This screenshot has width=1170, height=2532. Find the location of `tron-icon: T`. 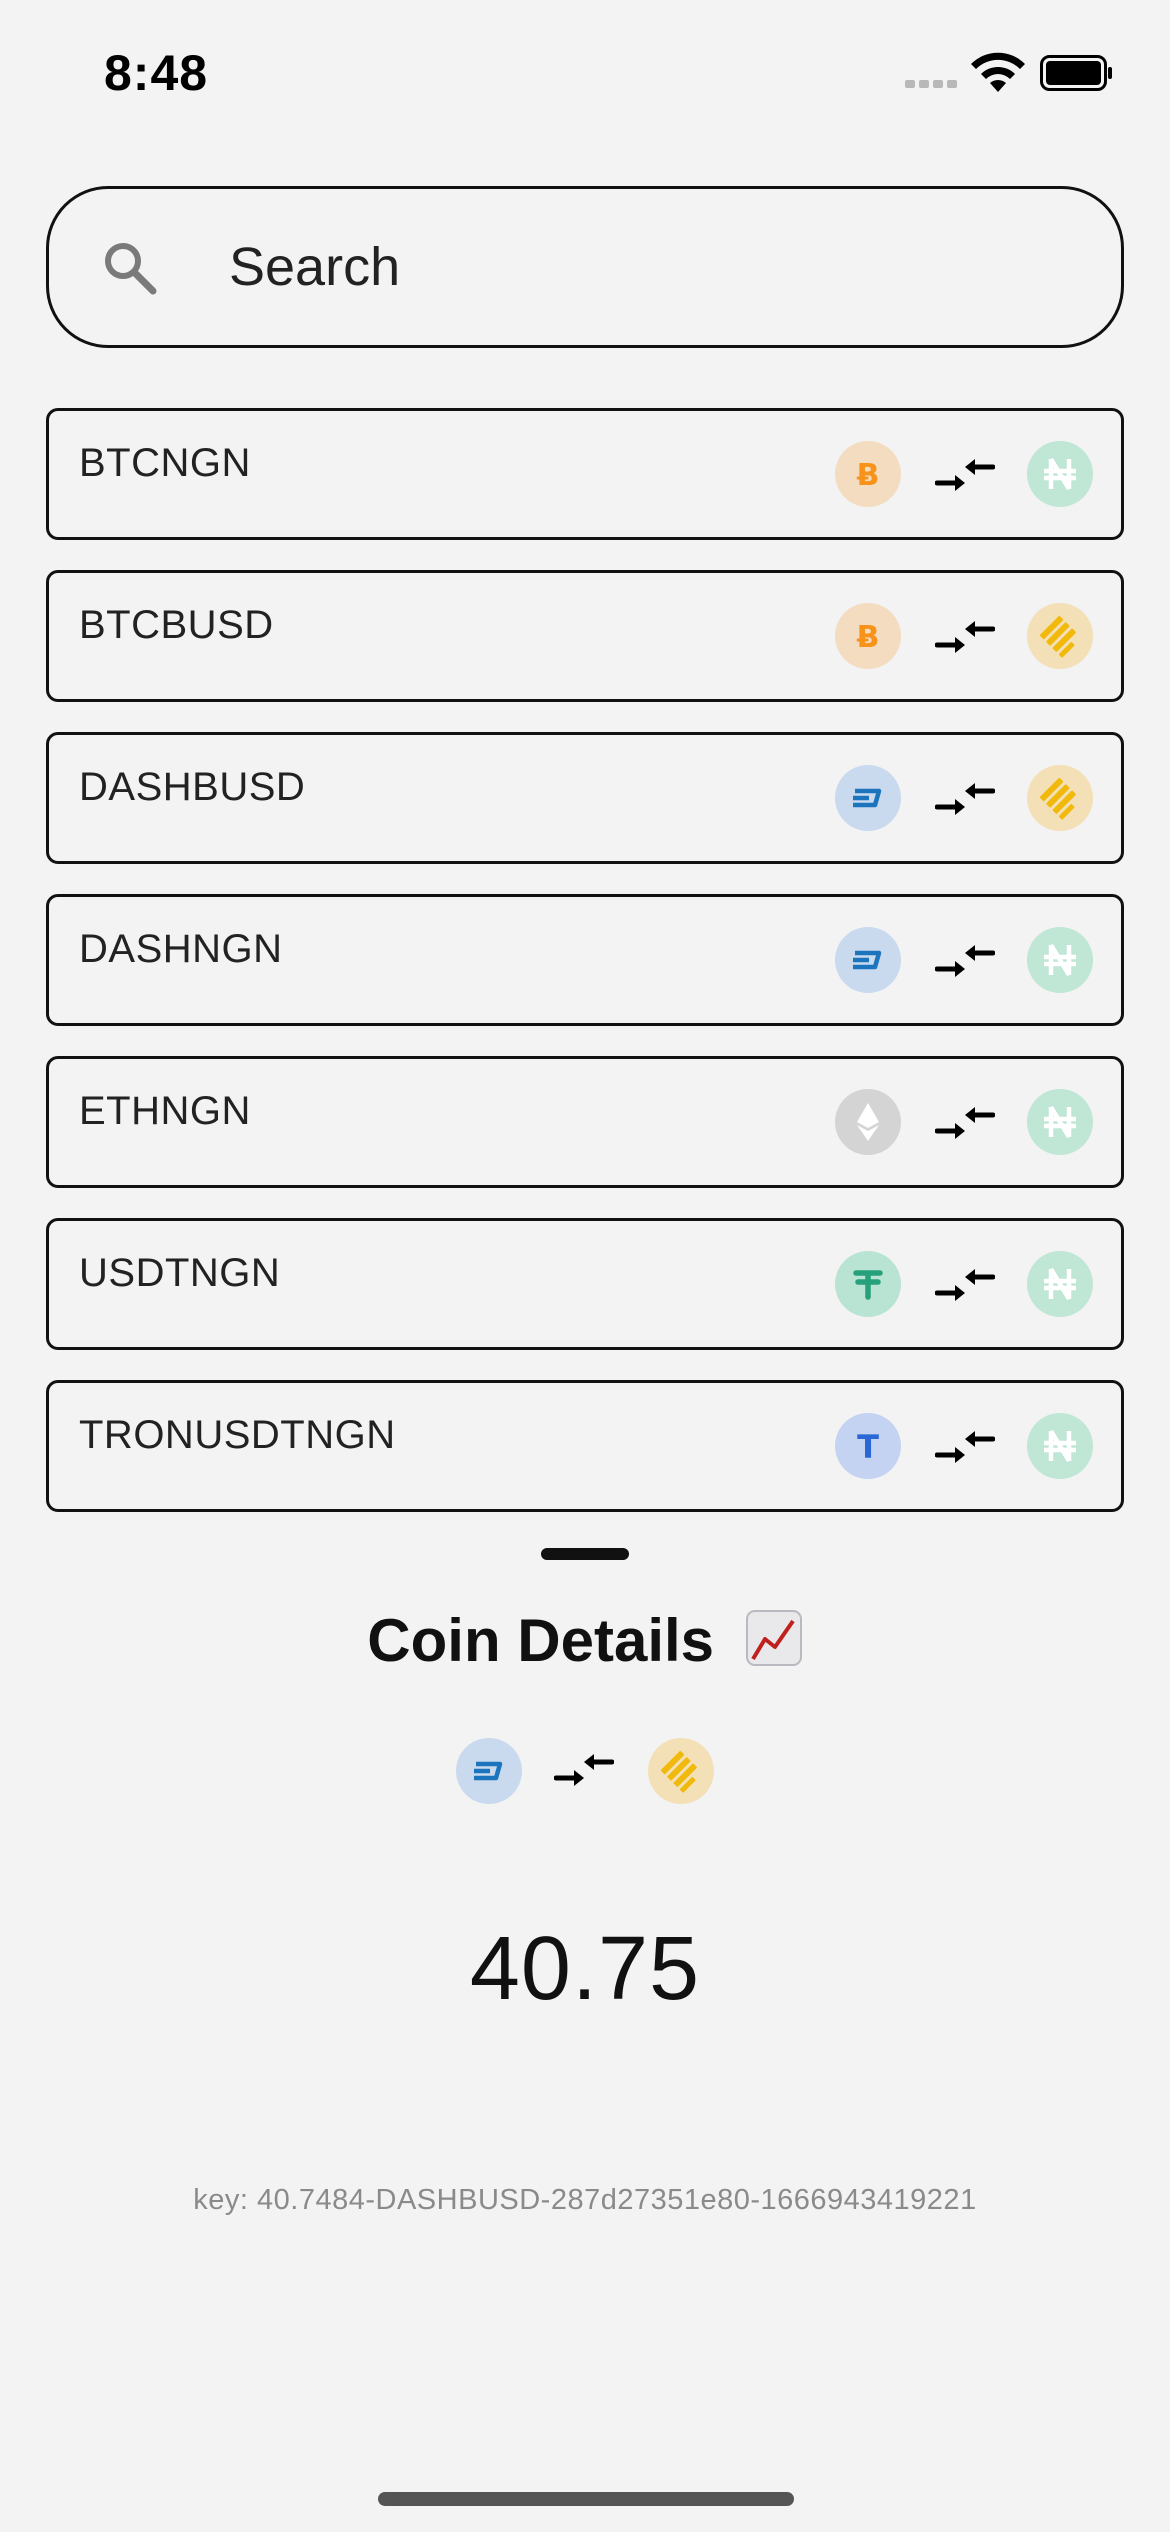

tron-icon: T is located at coordinates (868, 1446).